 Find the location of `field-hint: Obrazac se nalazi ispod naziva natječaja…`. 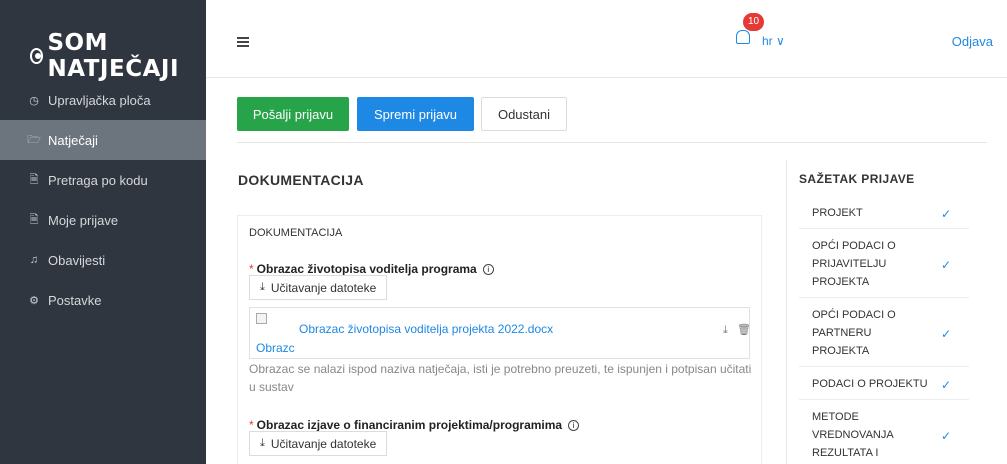

field-hint: Obrazac se nalazi ispod naziva natječaja… is located at coordinates (500, 378).